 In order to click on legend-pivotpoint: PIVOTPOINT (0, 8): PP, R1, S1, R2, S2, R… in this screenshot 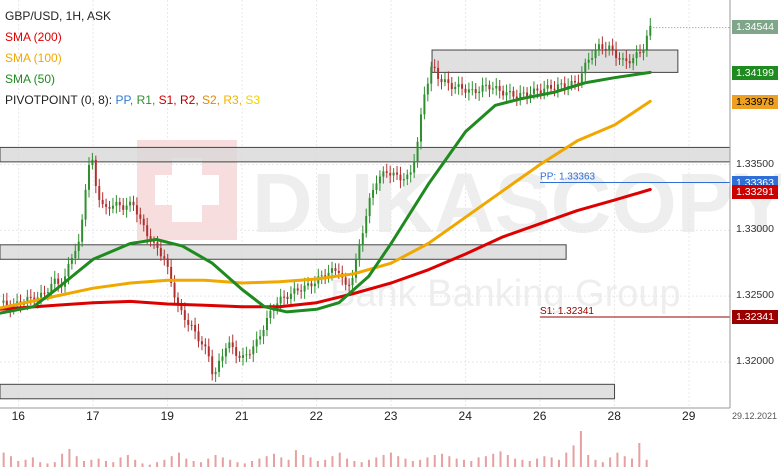, I will do `click(132, 100)`.